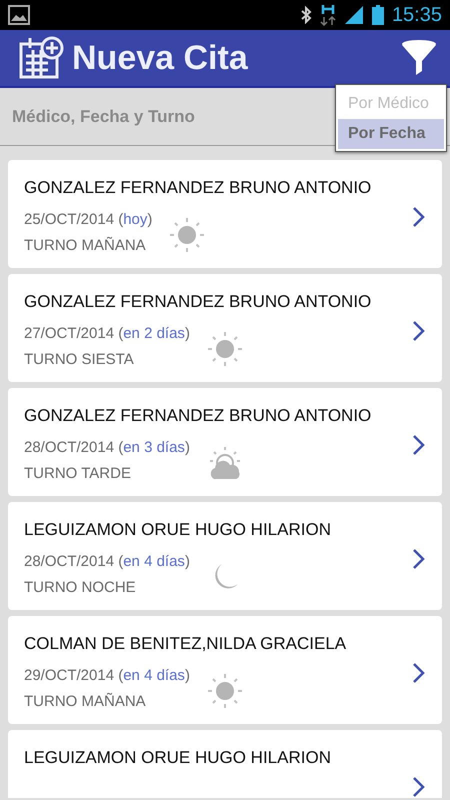  What do you see at coordinates (417, 15) in the screenshot?
I see `clock: 15:35` at bounding box center [417, 15].